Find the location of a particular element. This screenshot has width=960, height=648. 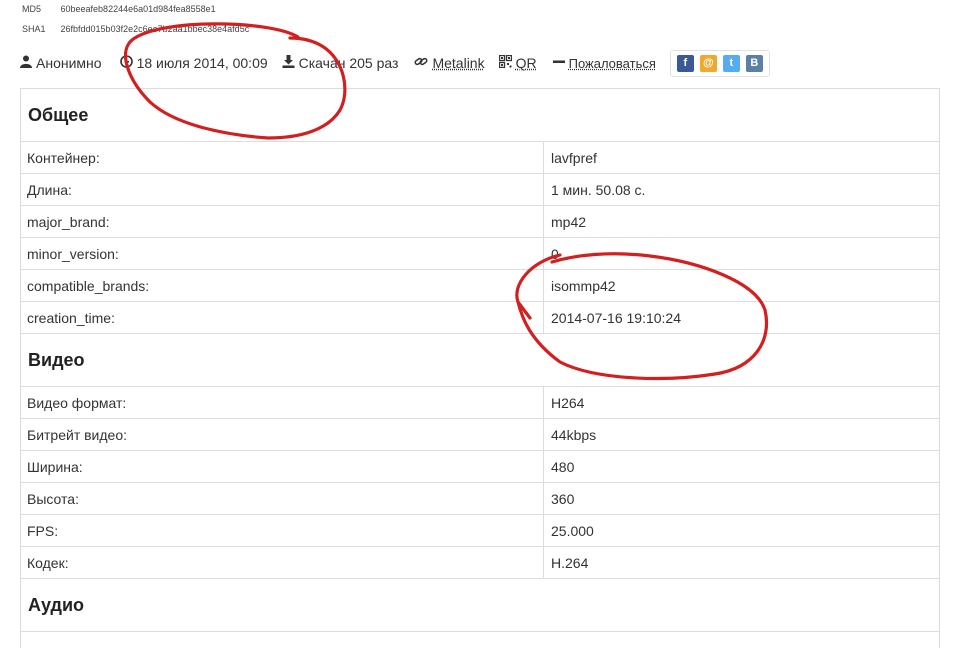

clock-icon is located at coordinates (126, 63).